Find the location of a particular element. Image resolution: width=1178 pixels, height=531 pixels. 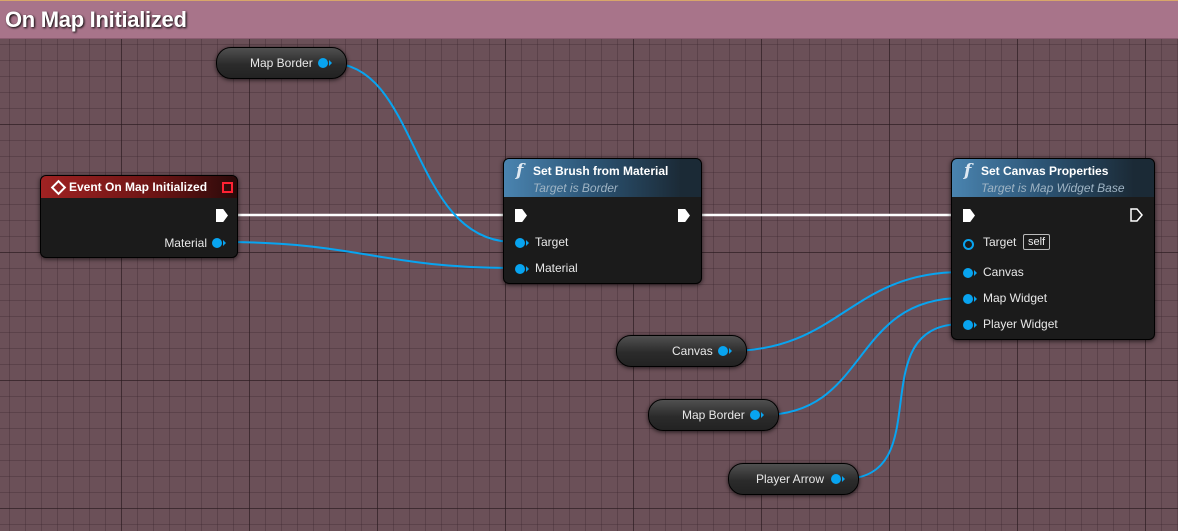

event-node-title: Event On Map Initialized is located at coordinates (138, 187).